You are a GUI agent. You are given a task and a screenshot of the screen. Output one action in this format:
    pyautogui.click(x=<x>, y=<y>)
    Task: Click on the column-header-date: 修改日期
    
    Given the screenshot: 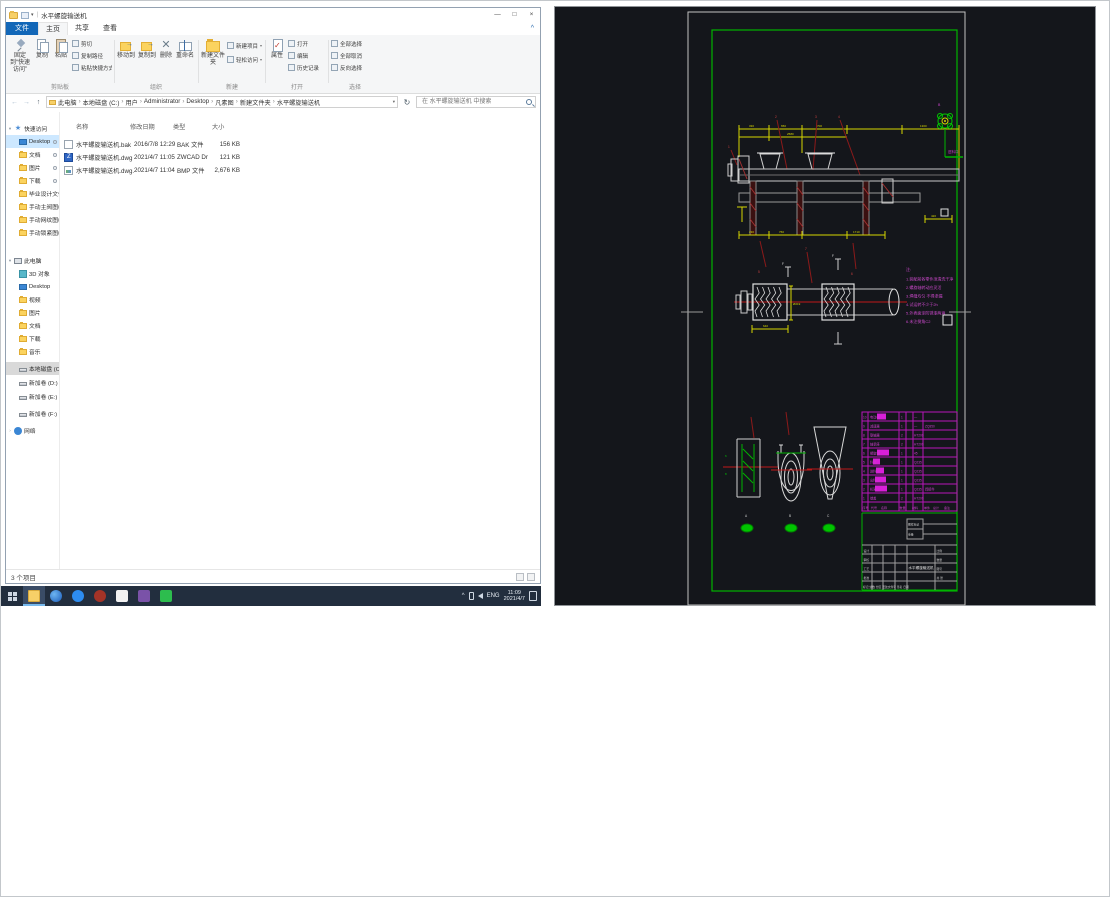 What is the action you would take?
    pyautogui.click(x=142, y=128)
    